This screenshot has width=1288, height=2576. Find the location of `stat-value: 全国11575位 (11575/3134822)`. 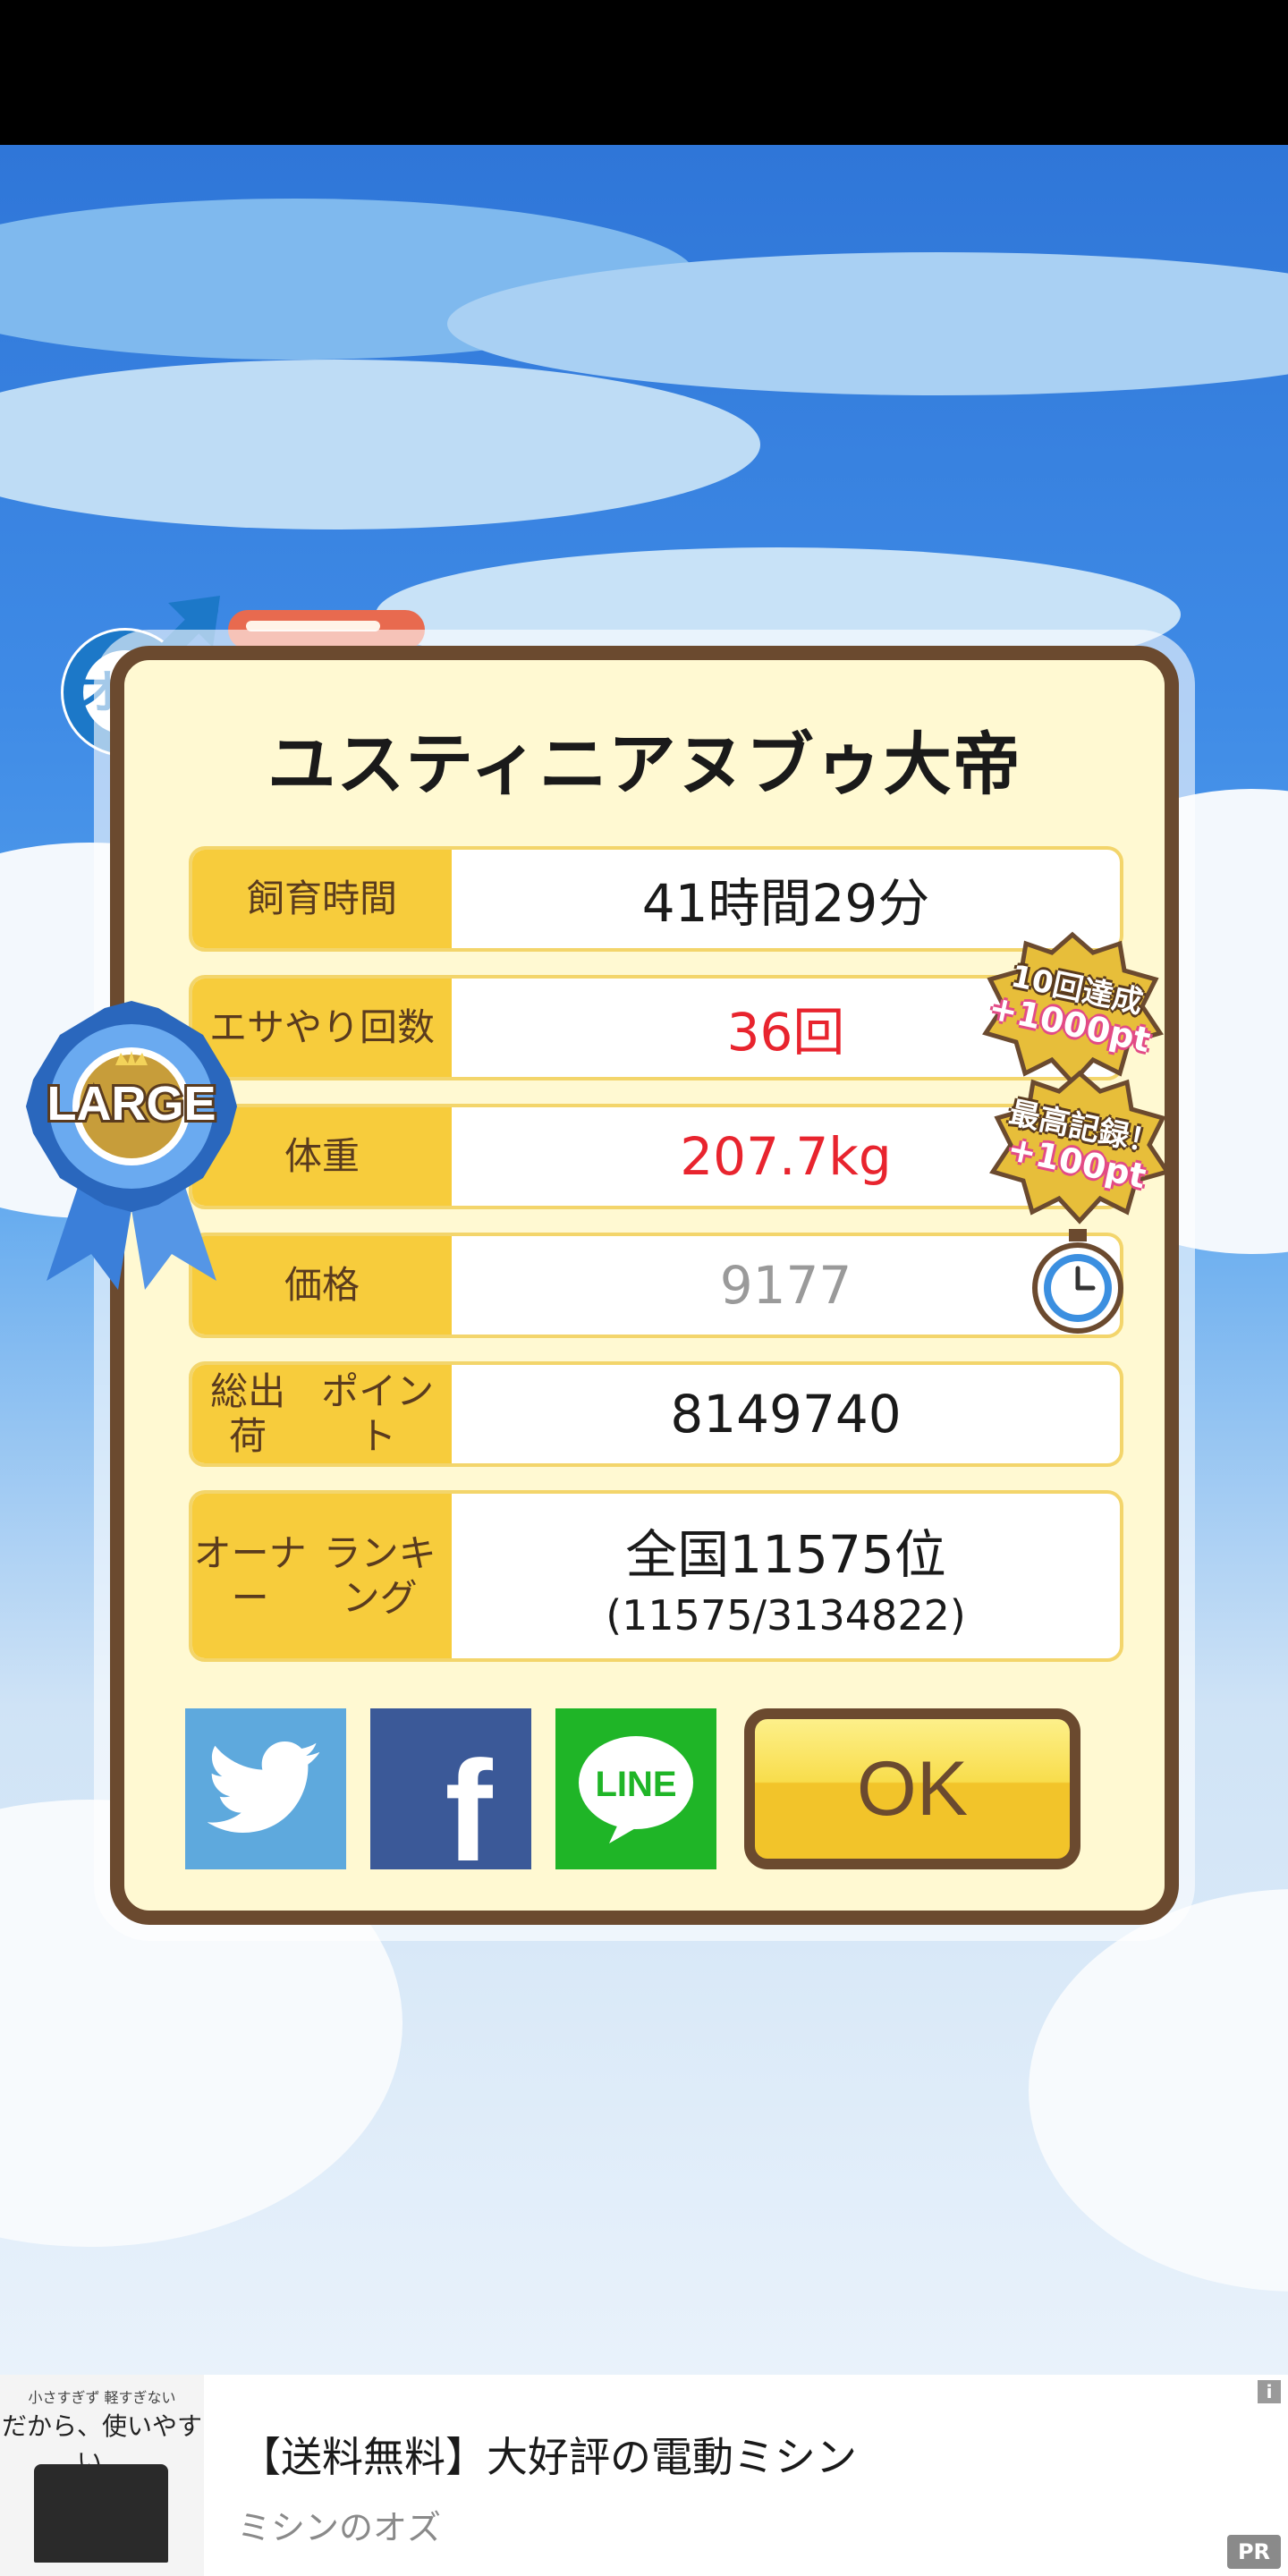

stat-value: 全国11575位 (11575/3134822) is located at coordinates (786, 1576).